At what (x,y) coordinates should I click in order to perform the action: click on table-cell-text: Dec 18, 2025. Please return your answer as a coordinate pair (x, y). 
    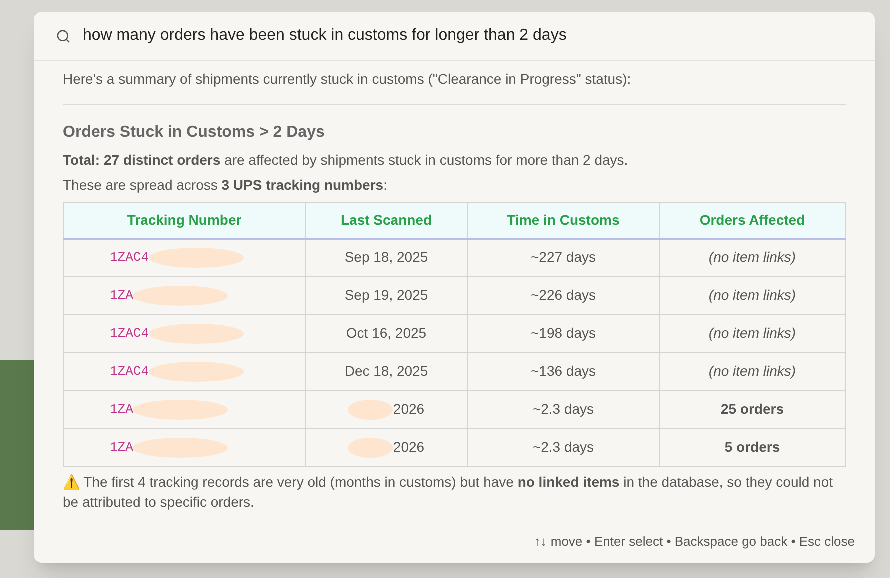
    Looking at the image, I should click on (386, 371).